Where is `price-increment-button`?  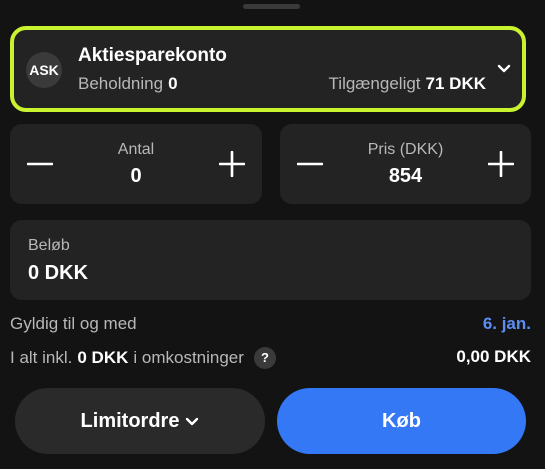
price-increment-button is located at coordinates (501, 164).